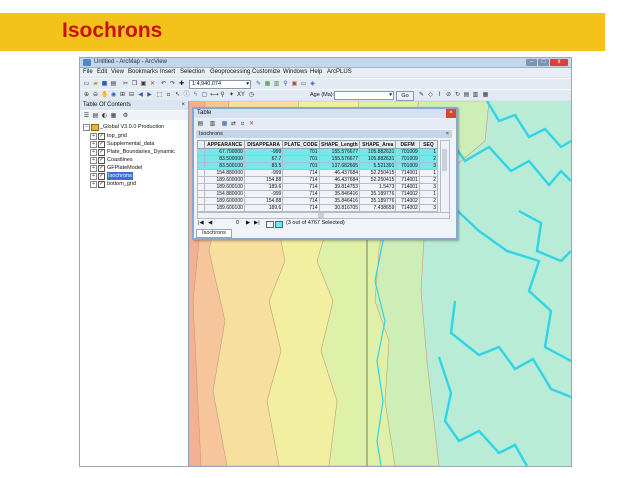  Describe the element at coordinates (407, 144) in the screenshot. I see `column-header: DEFM` at that location.